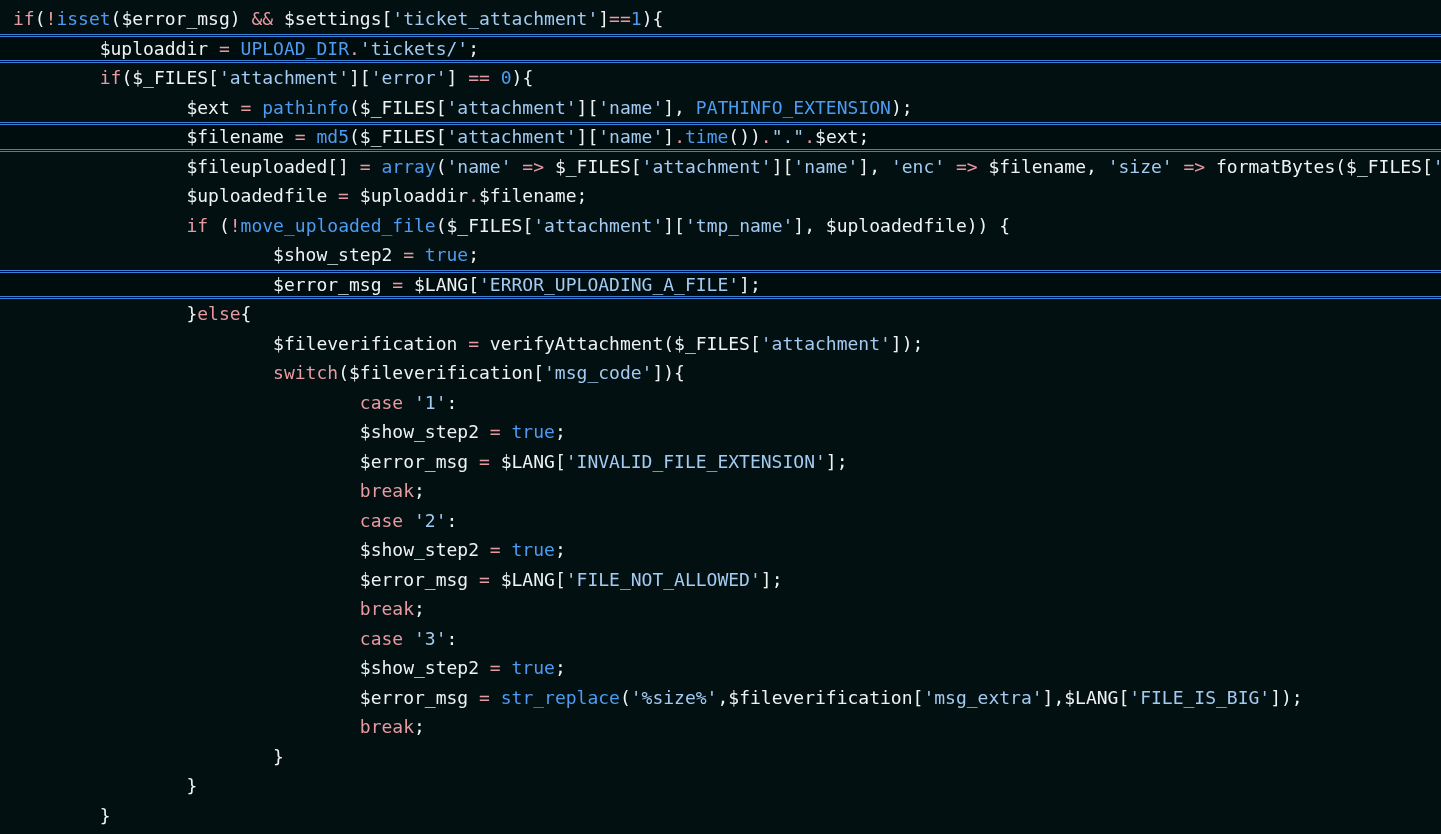 This screenshot has height=834, width=1441. What do you see at coordinates (549, 107) in the screenshot?
I see `code-line: $ext = pathinfo($_FILES['attachment']['name'], PATHINFO_EXTENSION);` at bounding box center [549, 107].